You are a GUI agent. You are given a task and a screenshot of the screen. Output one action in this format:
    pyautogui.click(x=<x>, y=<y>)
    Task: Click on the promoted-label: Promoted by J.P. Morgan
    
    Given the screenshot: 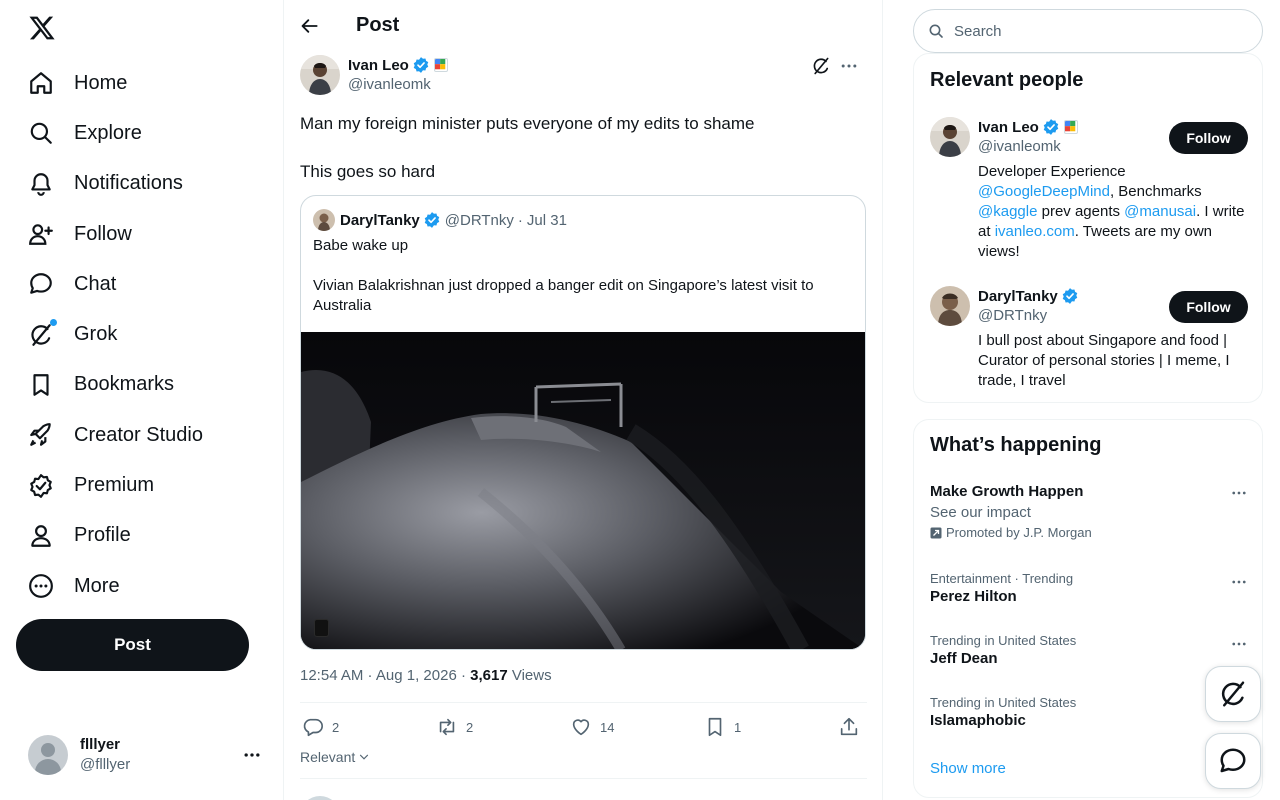 What is the action you would take?
    pyautogui.click(x=1019, y=532)
    